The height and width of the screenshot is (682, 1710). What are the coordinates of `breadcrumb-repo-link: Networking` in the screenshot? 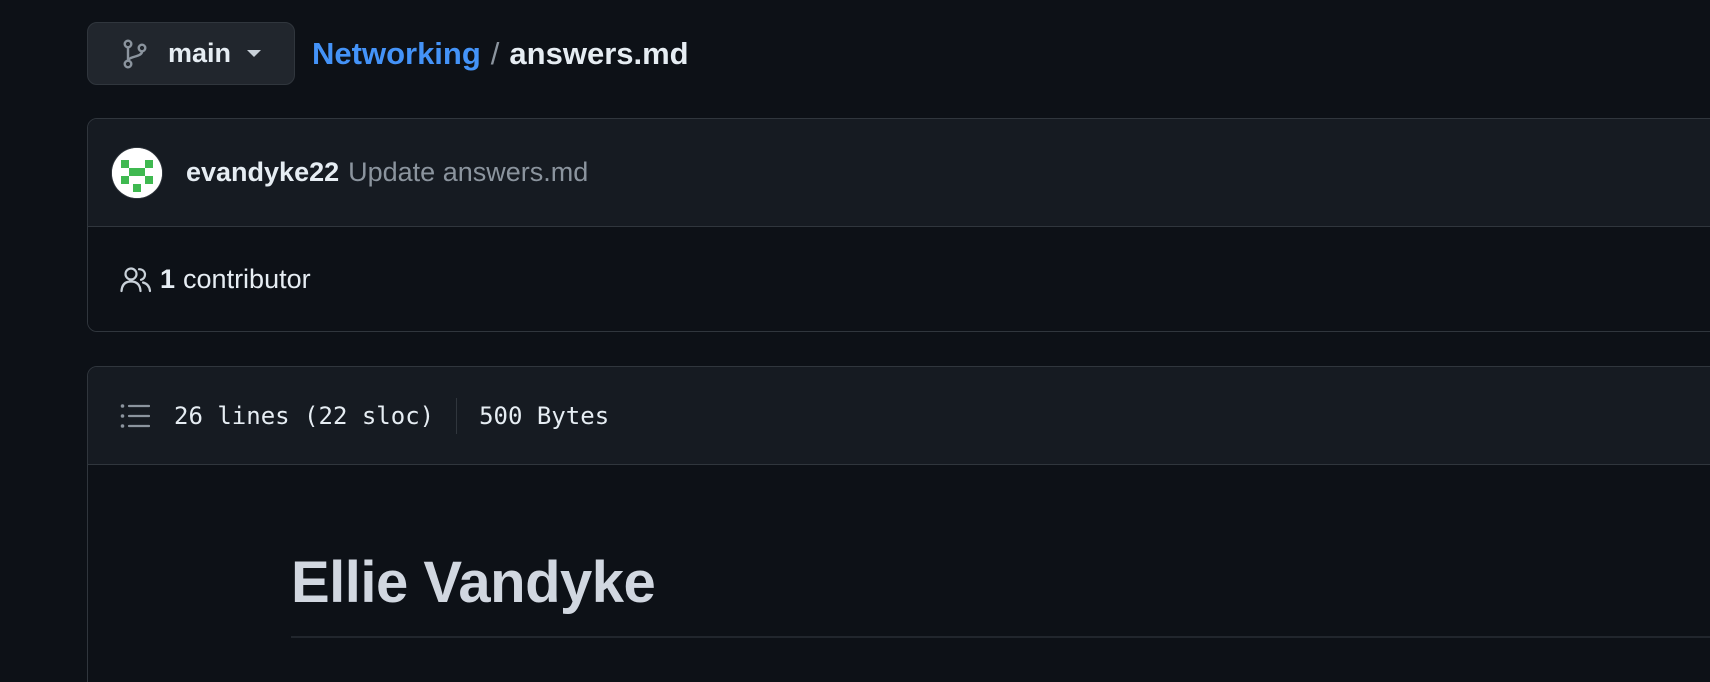 It's located at (396, 54).